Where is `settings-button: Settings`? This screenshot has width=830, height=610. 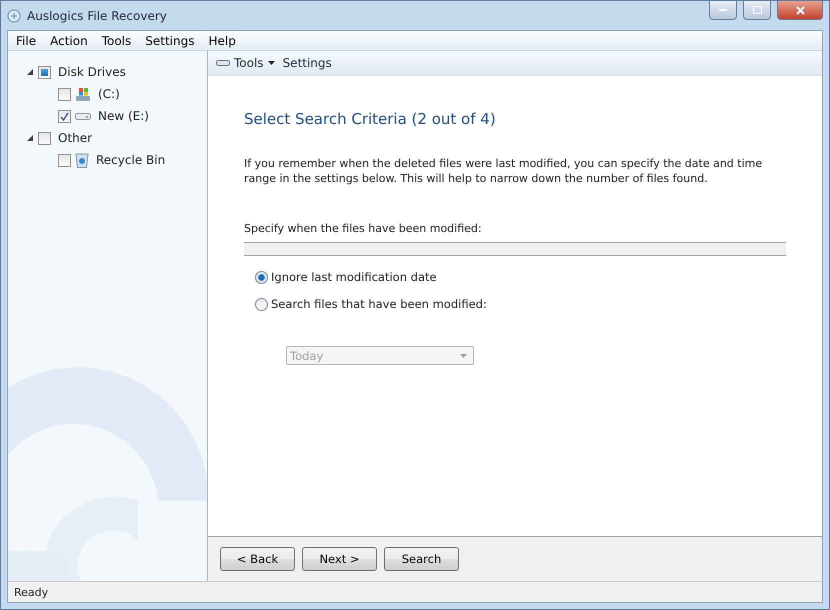
settings-button: Settings is located at coordinates (307, 63).